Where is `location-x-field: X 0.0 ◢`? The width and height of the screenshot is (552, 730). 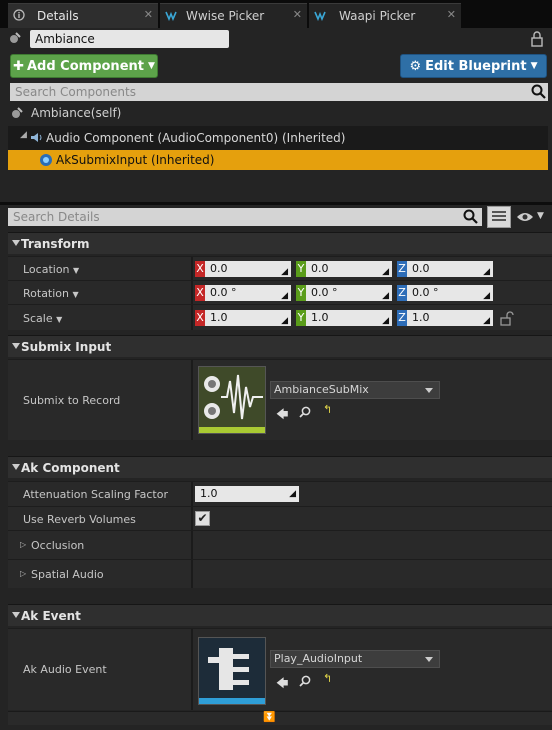 location-x-field: X 0.0 ◢ is located at coordinates (243, 269).